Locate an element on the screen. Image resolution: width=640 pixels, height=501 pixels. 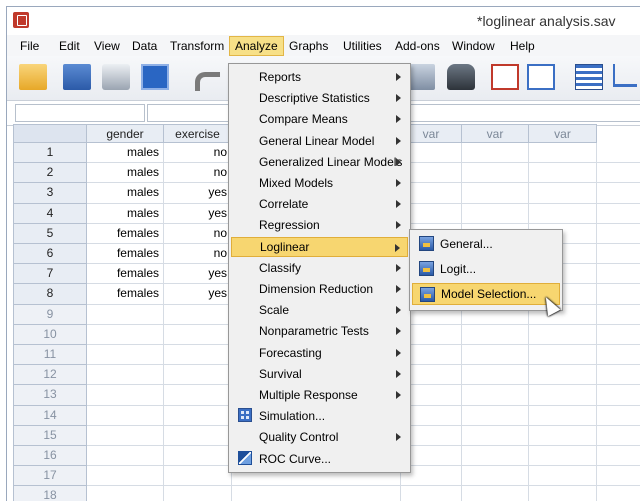
cell-name-field is located at coordinates (80, 113).